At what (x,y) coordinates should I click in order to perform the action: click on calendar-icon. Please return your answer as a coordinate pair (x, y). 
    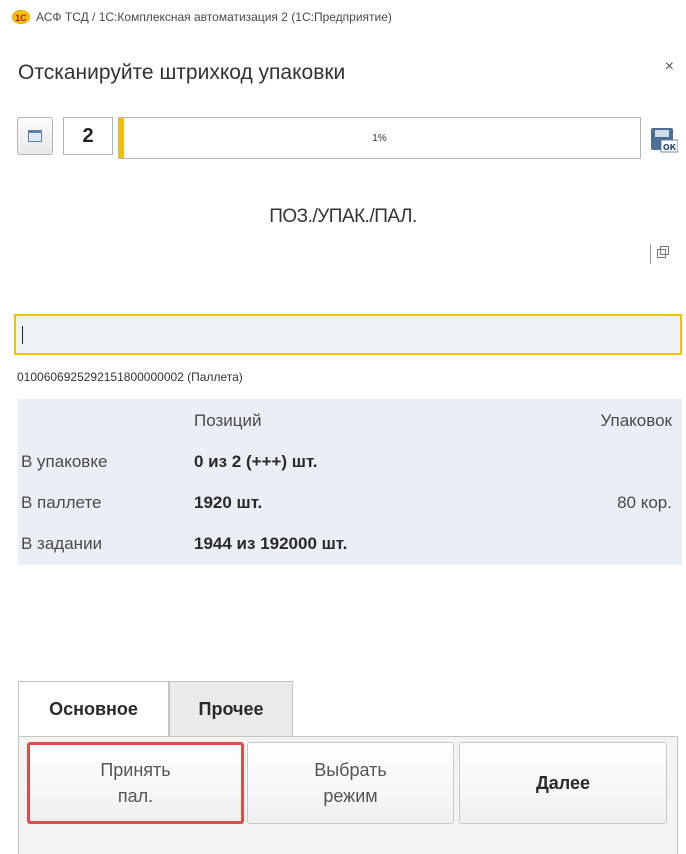
    Looking at the image, I should click on (35, 136).